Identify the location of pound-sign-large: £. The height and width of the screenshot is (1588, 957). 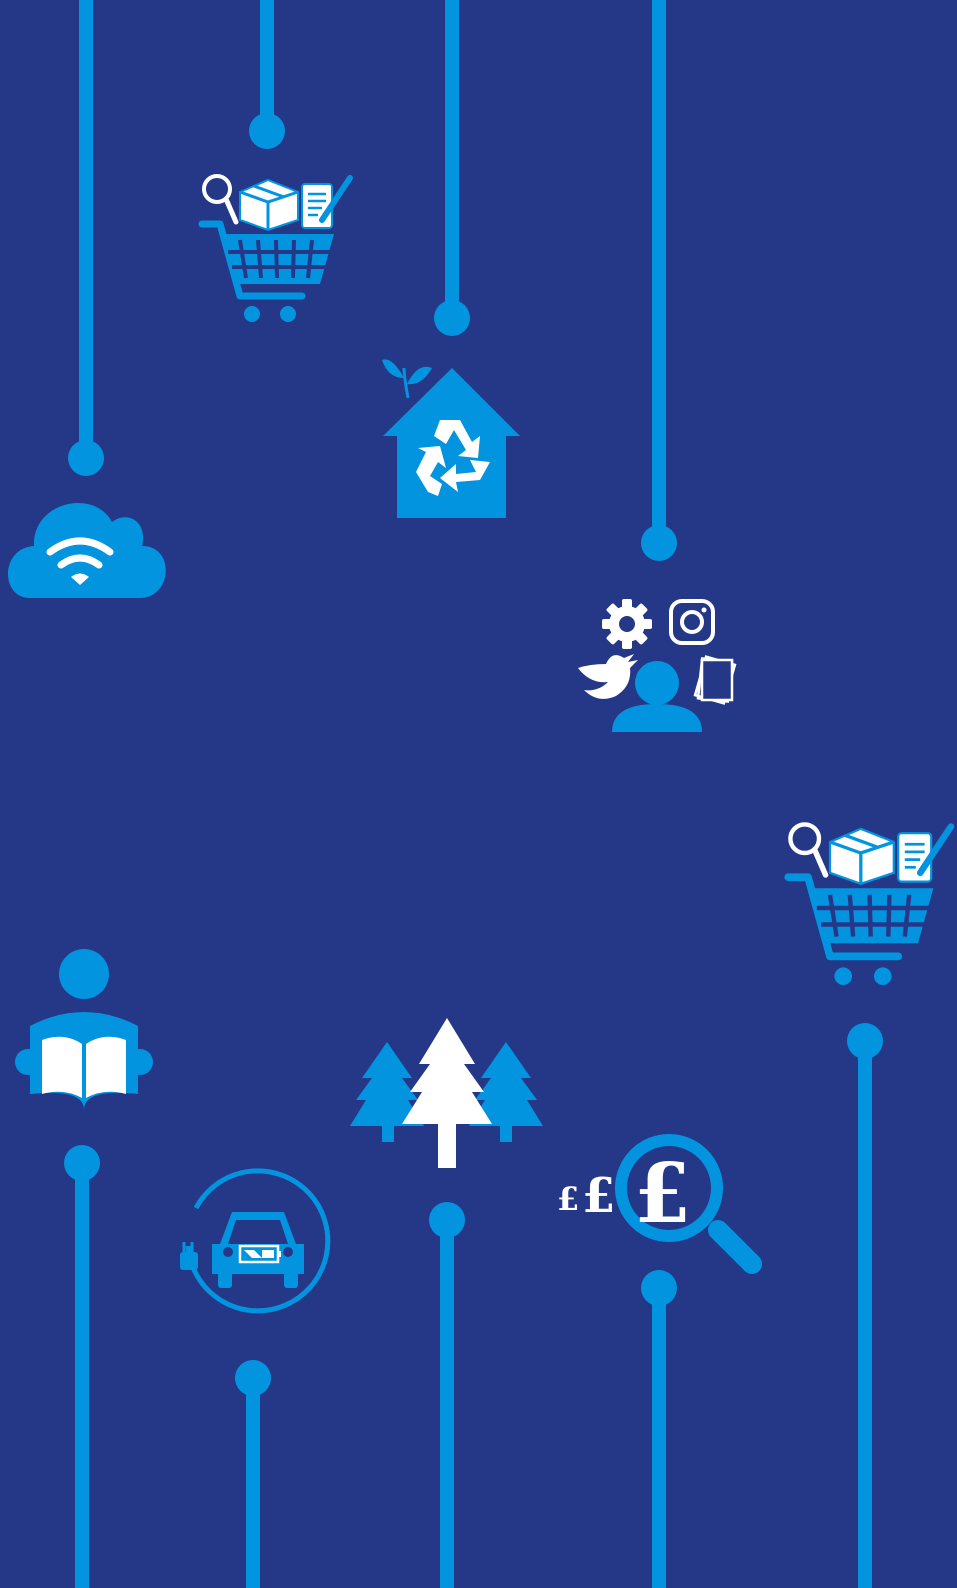
(662, 1194).